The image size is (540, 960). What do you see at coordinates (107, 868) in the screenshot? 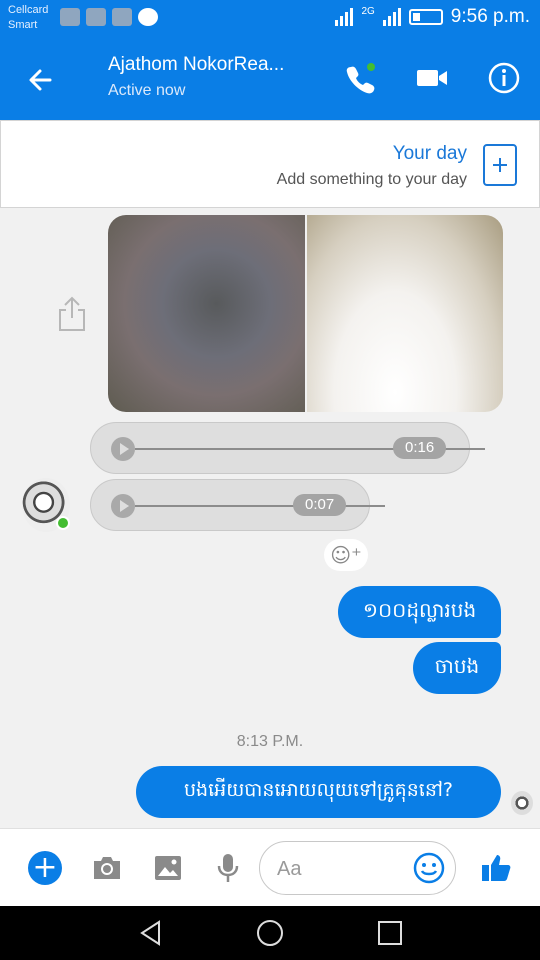
I see `camera-icon` at bounding box center [107, 868].